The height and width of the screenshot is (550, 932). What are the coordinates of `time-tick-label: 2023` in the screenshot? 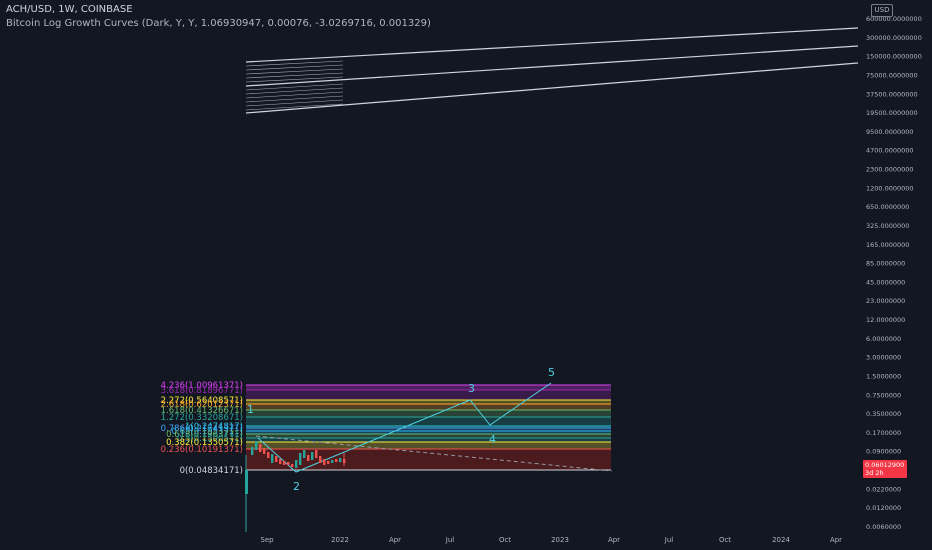 It's located at (560, 540).